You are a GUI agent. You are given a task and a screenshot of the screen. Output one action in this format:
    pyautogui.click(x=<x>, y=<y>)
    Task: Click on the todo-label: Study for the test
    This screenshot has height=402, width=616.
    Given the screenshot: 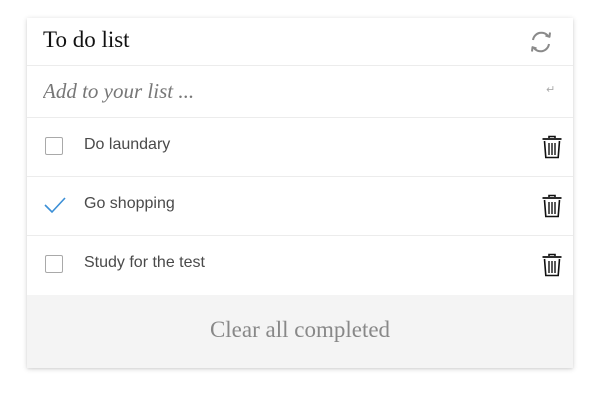 What is the action you would take?
    pyautogui.click(x=144, y=262)
    